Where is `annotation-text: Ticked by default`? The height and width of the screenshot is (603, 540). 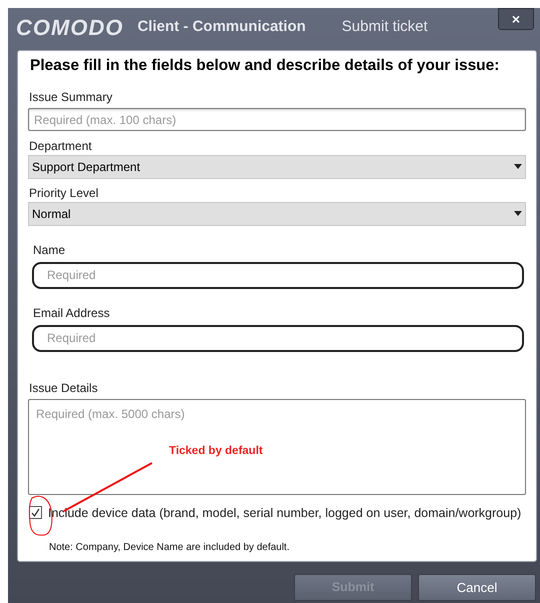
annotation-text: Ticked by default is located at coordinates (216, 451).